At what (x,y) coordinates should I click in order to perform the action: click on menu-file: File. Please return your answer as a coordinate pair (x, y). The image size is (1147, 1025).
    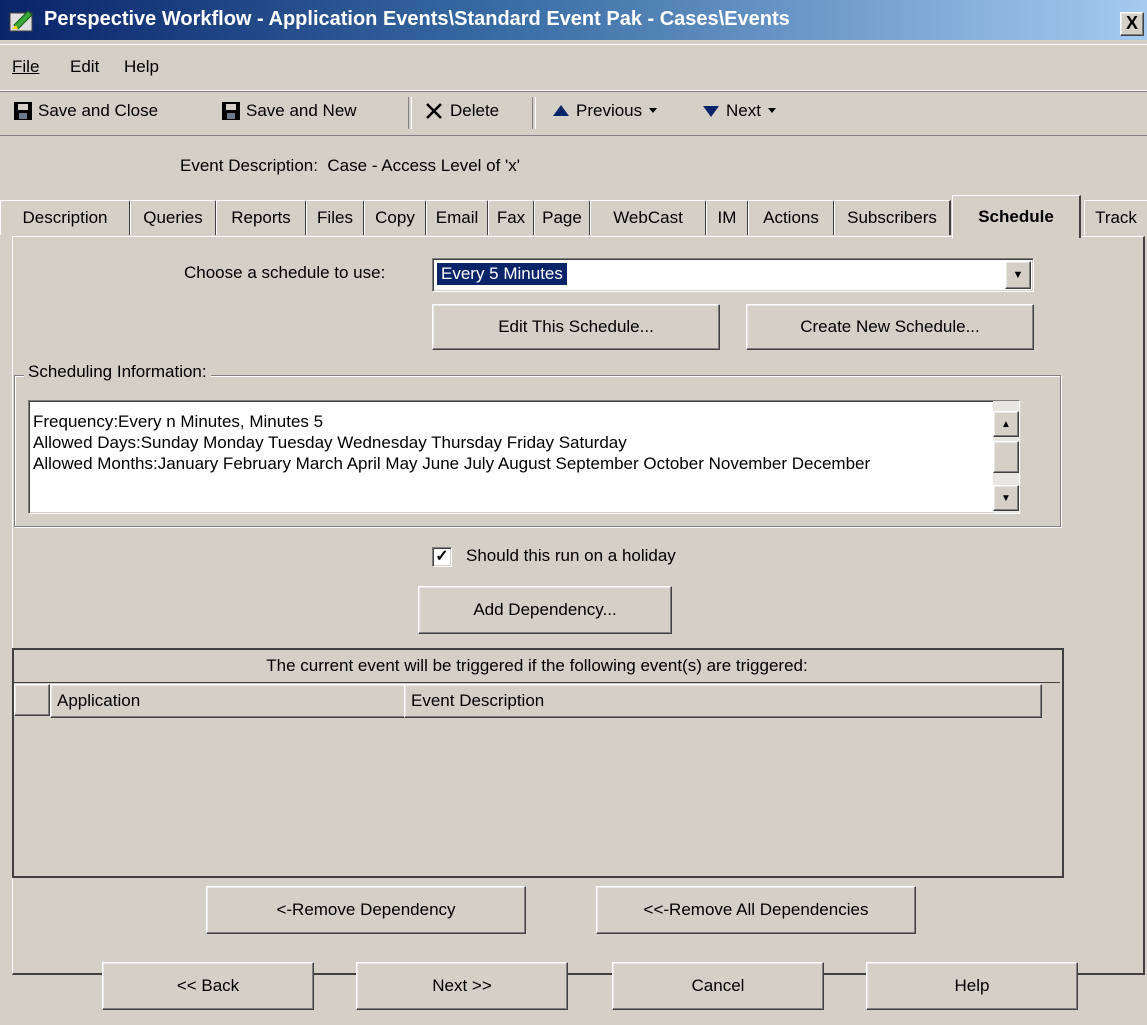
    Looking at the image, I should click on (25, 67).